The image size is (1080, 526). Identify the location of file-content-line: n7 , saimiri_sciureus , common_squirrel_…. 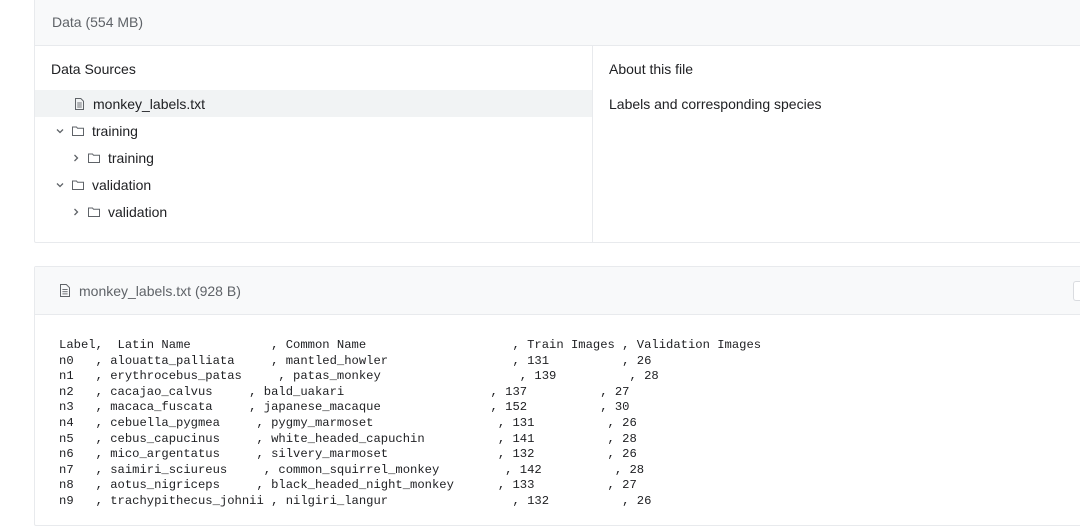
(352, 469).